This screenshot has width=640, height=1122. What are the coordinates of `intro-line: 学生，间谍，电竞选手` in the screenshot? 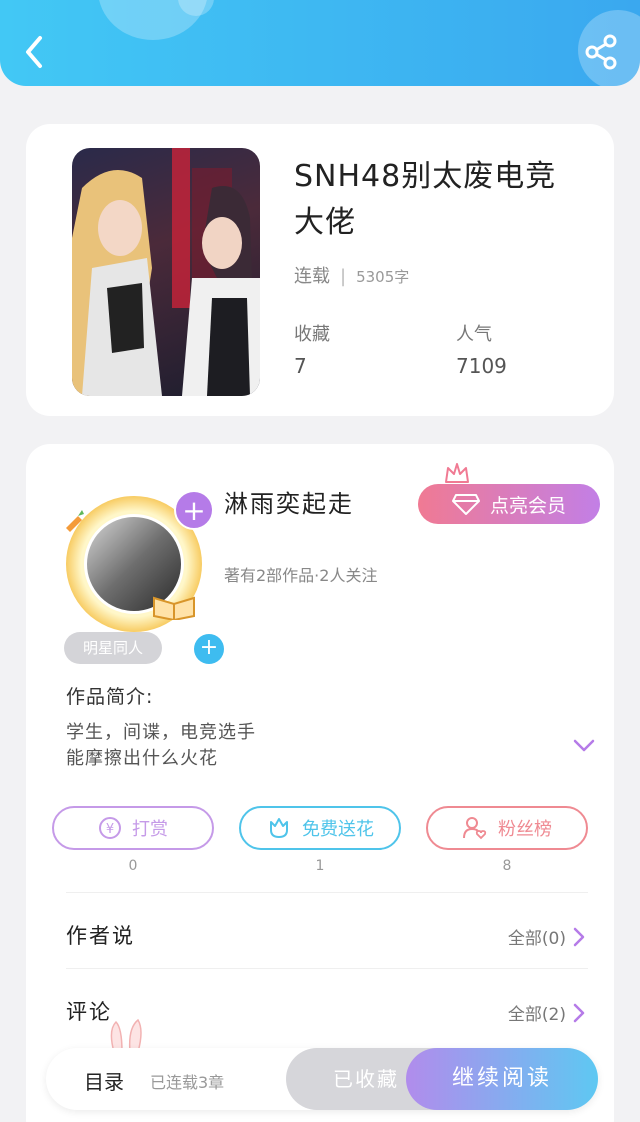 It's located at (161, 732).